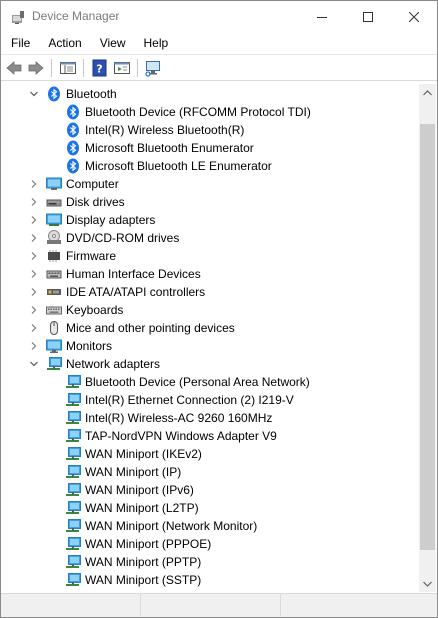 The image size is (438, 618). Describe the element at coordinates (197, 382) in the screenshot. I see `tree-leaf-label: Bluetooth Device (Personal Area Network)` at that location.